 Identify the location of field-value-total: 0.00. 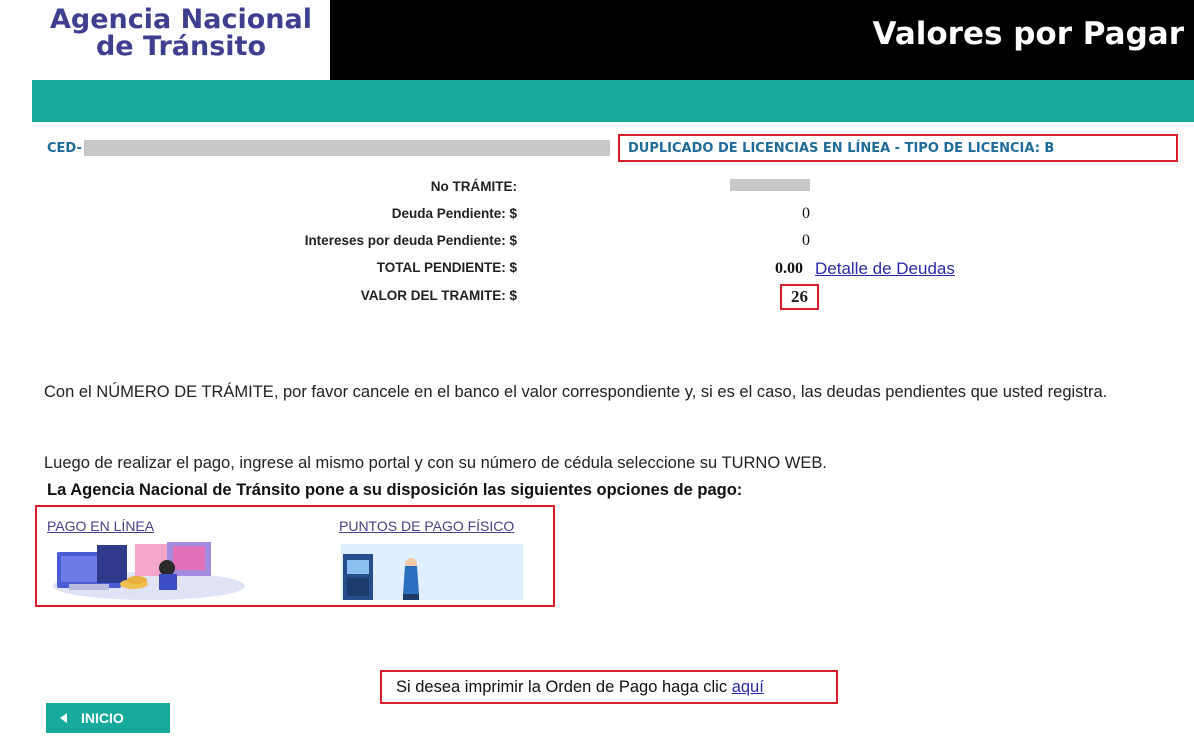
(789, 268).